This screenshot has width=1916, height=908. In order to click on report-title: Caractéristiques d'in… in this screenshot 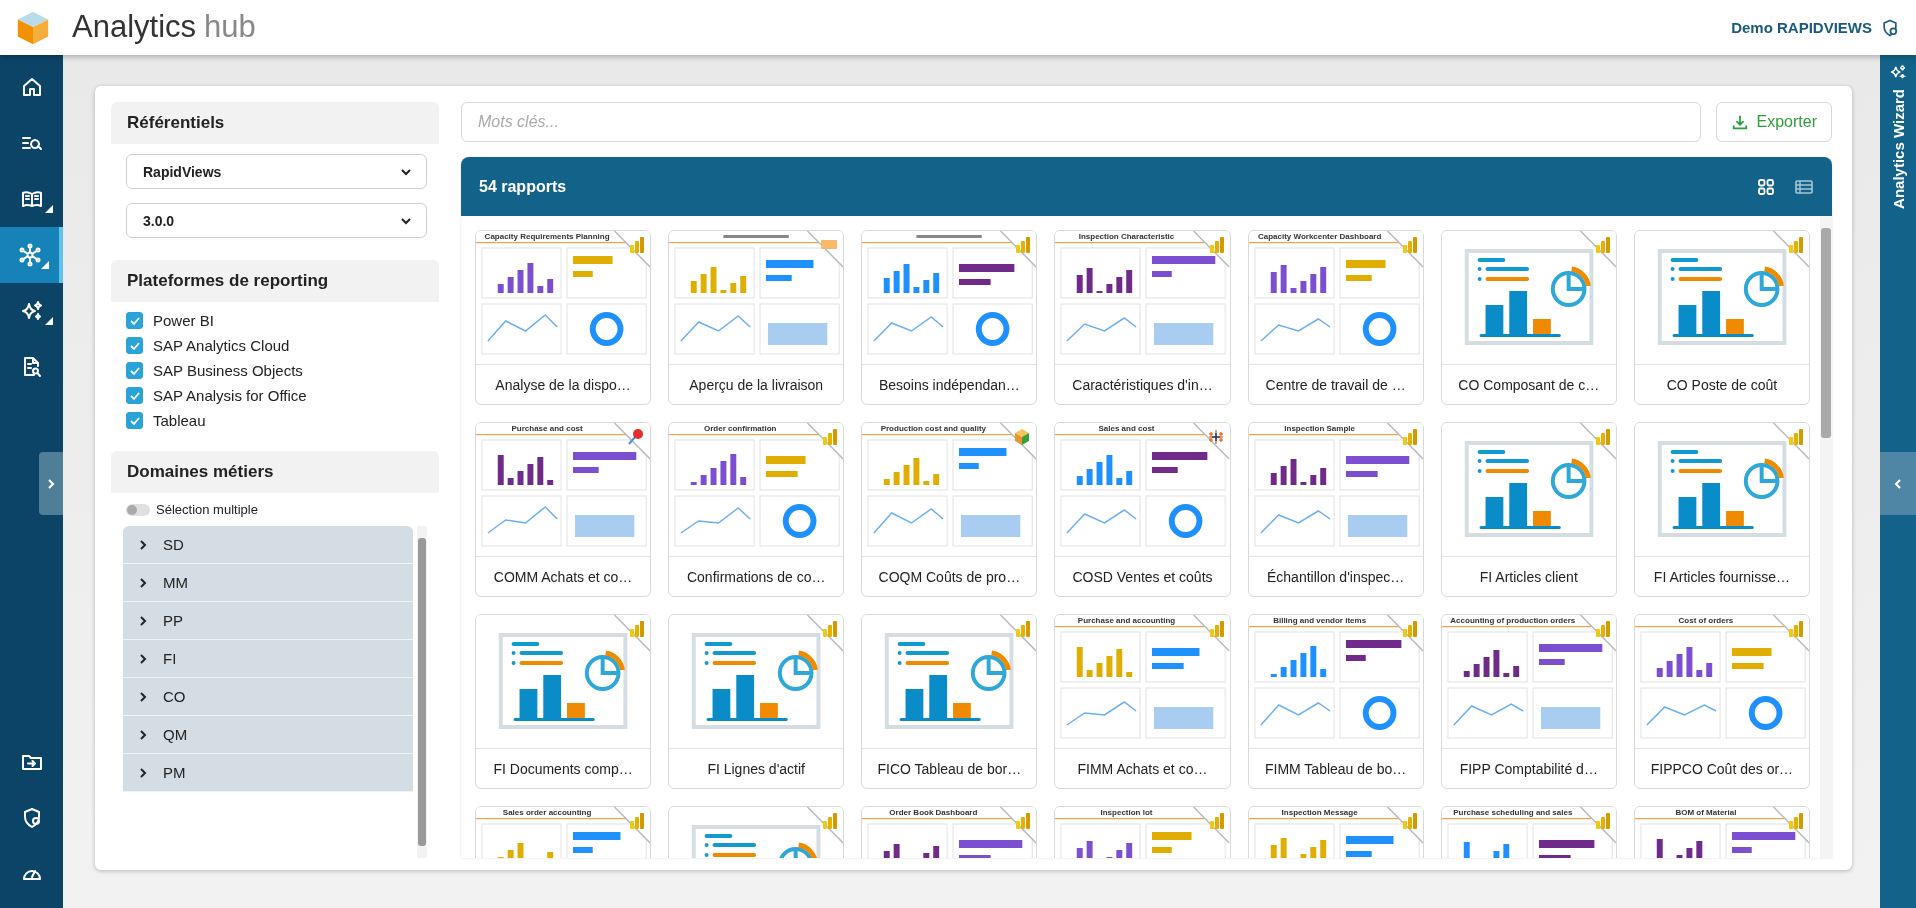, I will do `click(1142, 385)`.